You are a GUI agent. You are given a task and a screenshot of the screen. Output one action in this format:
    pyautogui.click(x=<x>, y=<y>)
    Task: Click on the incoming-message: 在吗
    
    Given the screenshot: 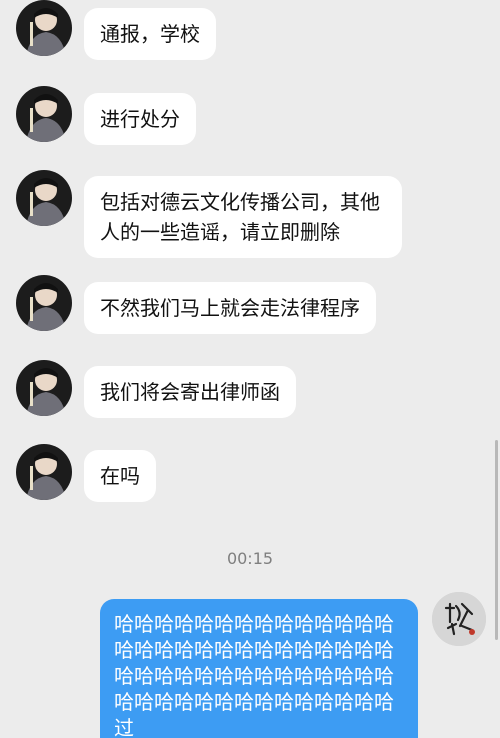 What is the action you would take?
    pyautogui.click(x=120, y=476)
    